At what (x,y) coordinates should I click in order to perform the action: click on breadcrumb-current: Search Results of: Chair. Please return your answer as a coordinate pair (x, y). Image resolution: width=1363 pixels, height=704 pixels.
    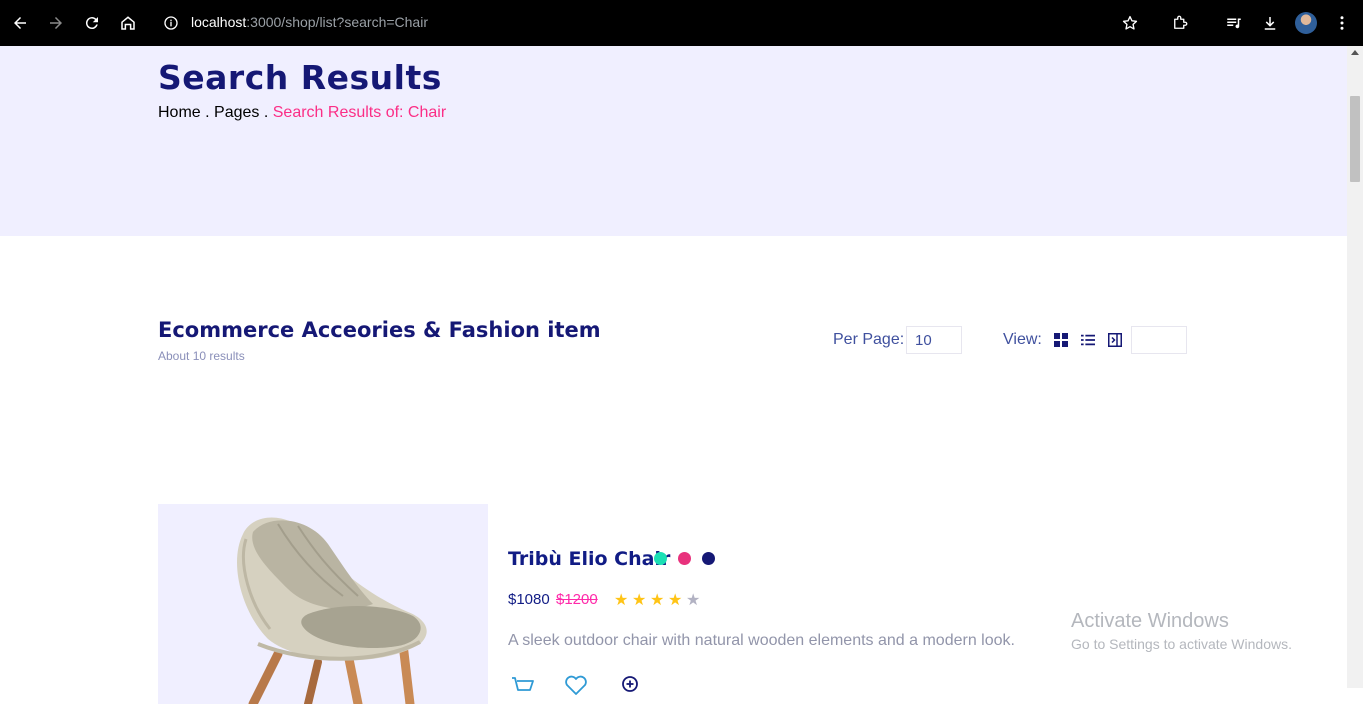
    Looking at the image, I should click on (359, 112).